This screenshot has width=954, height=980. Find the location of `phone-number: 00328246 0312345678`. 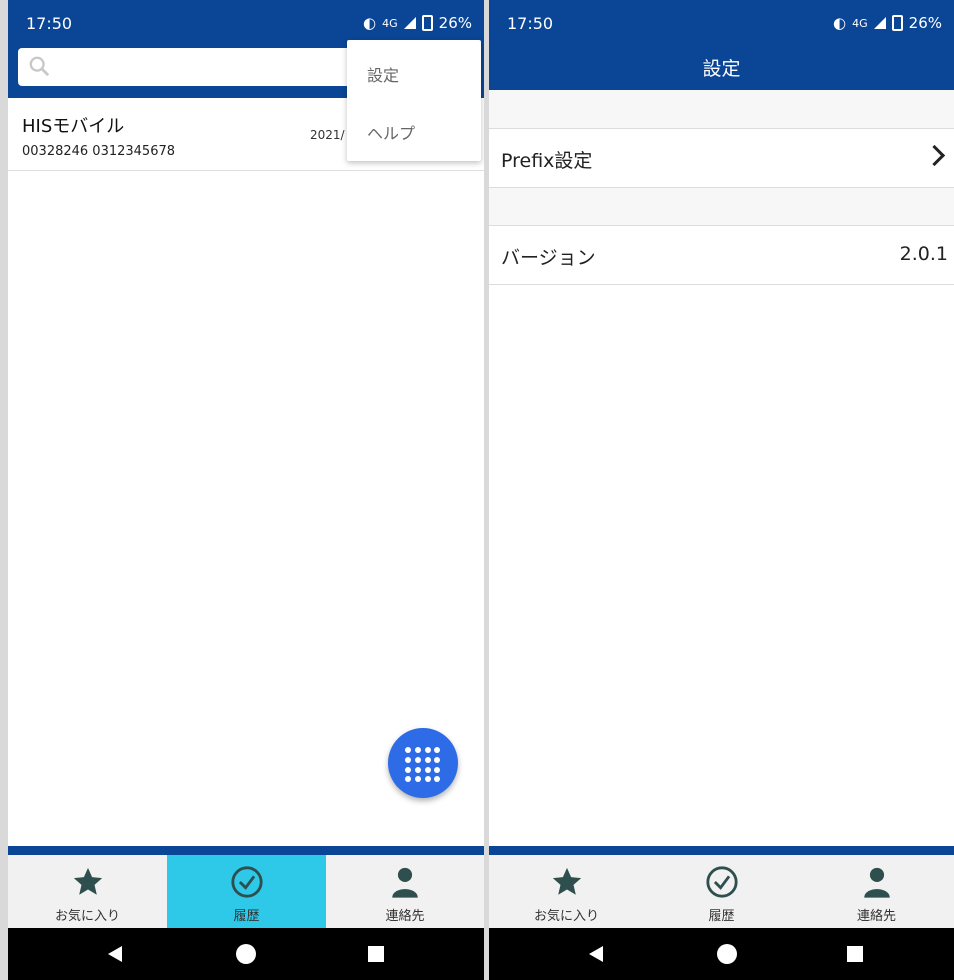

phone-number: 00328246 0312345678 is located at coordinates (99, 151).